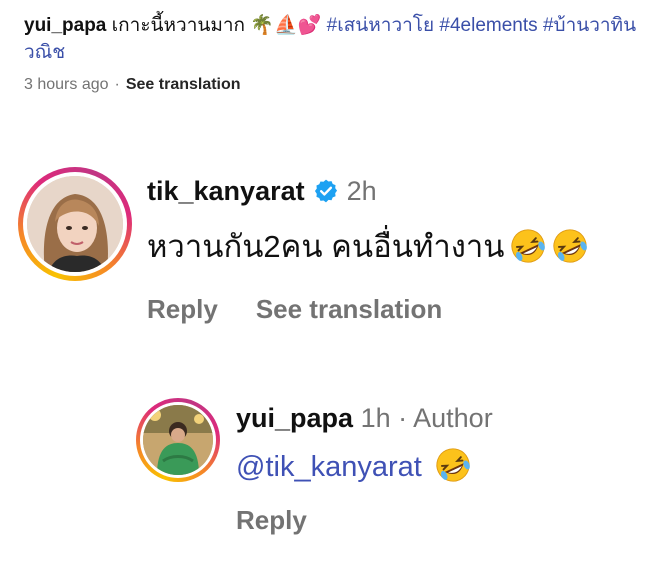  I want to click on reply-username: yui_papa, so click(294, 418).